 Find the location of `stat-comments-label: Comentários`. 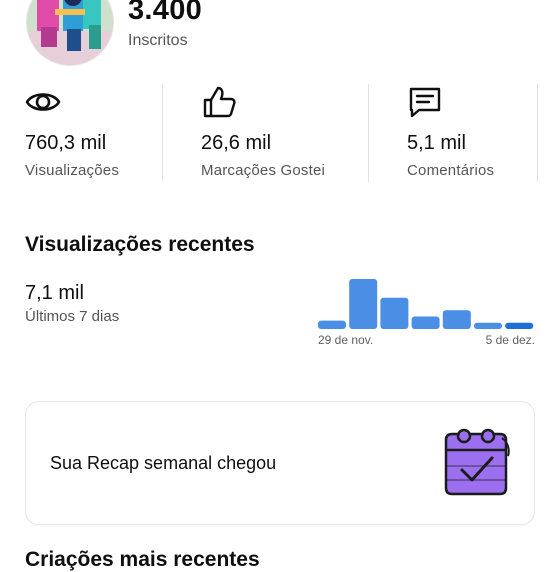

stat-comments-label: Comentários is located at coordinates (451, 170).